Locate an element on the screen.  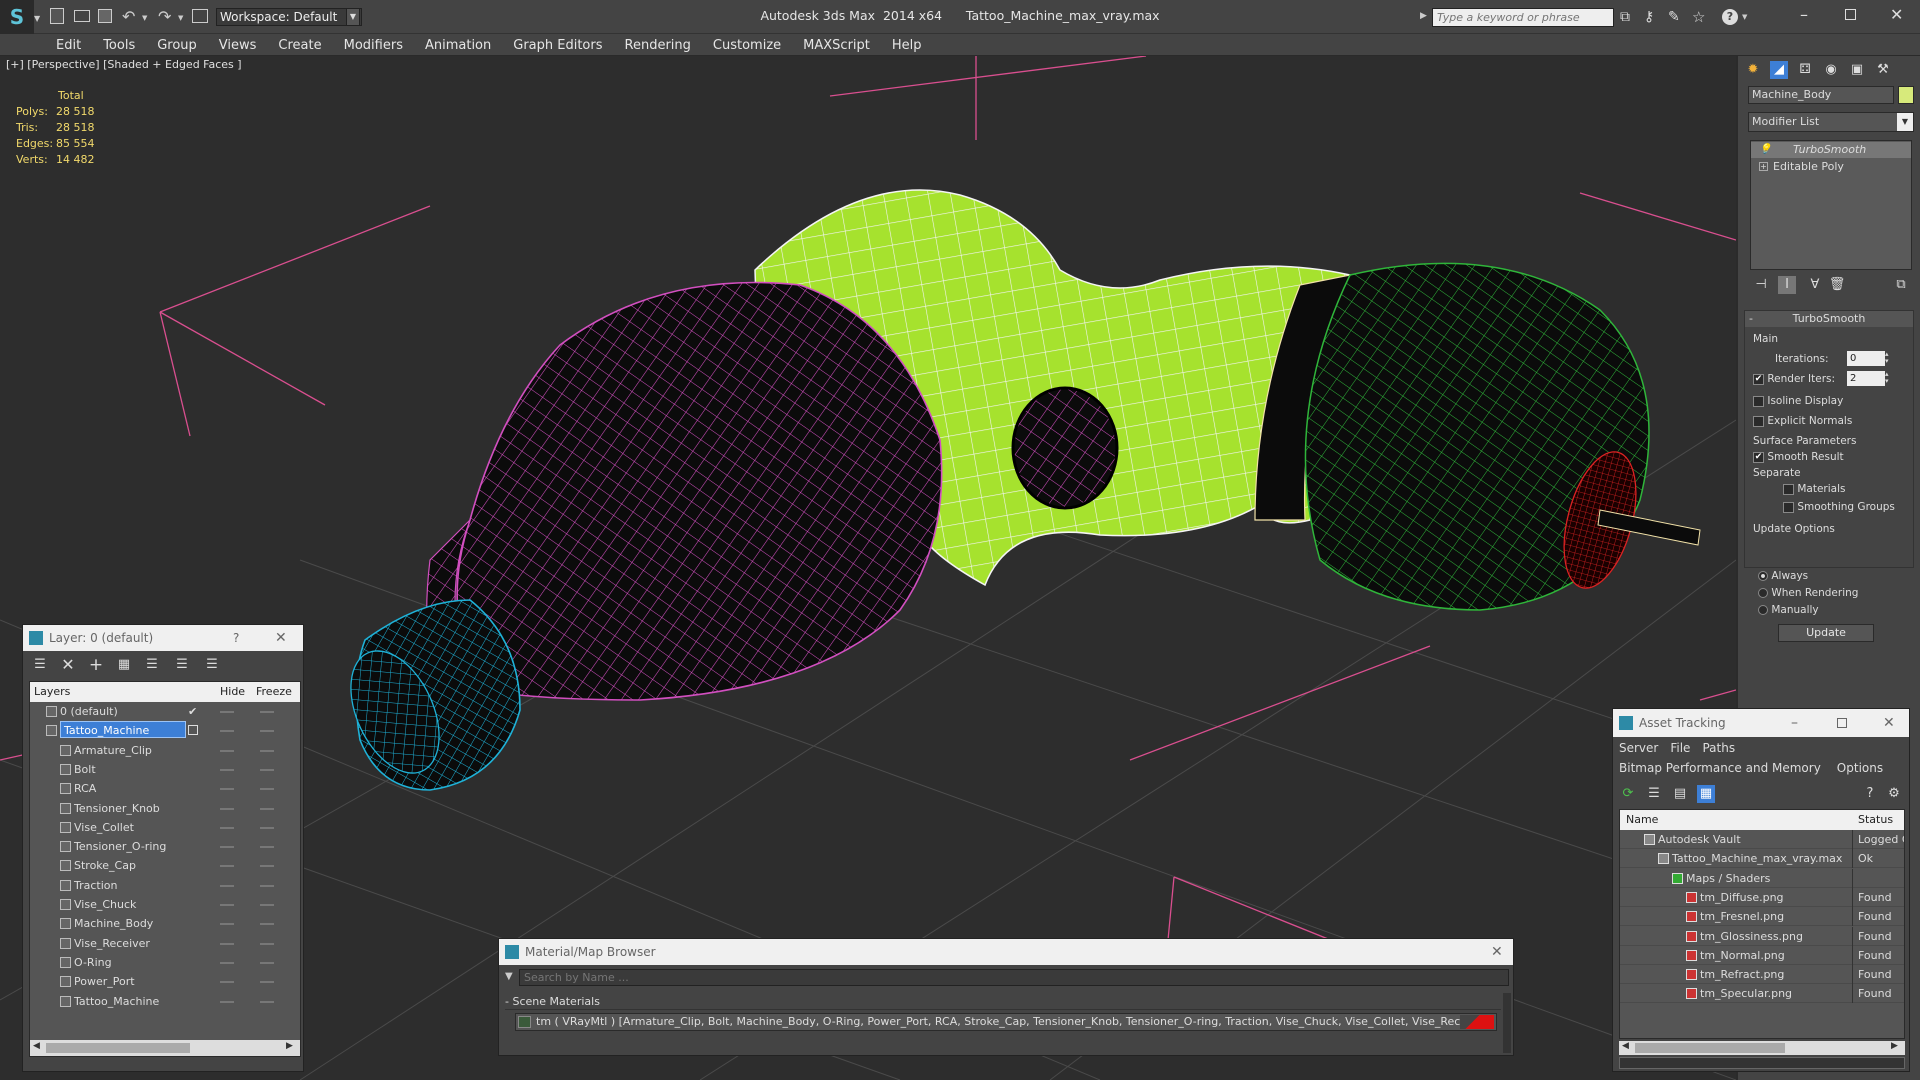
render-iters-spinner: 2 is located at coordinates (1866, 378).